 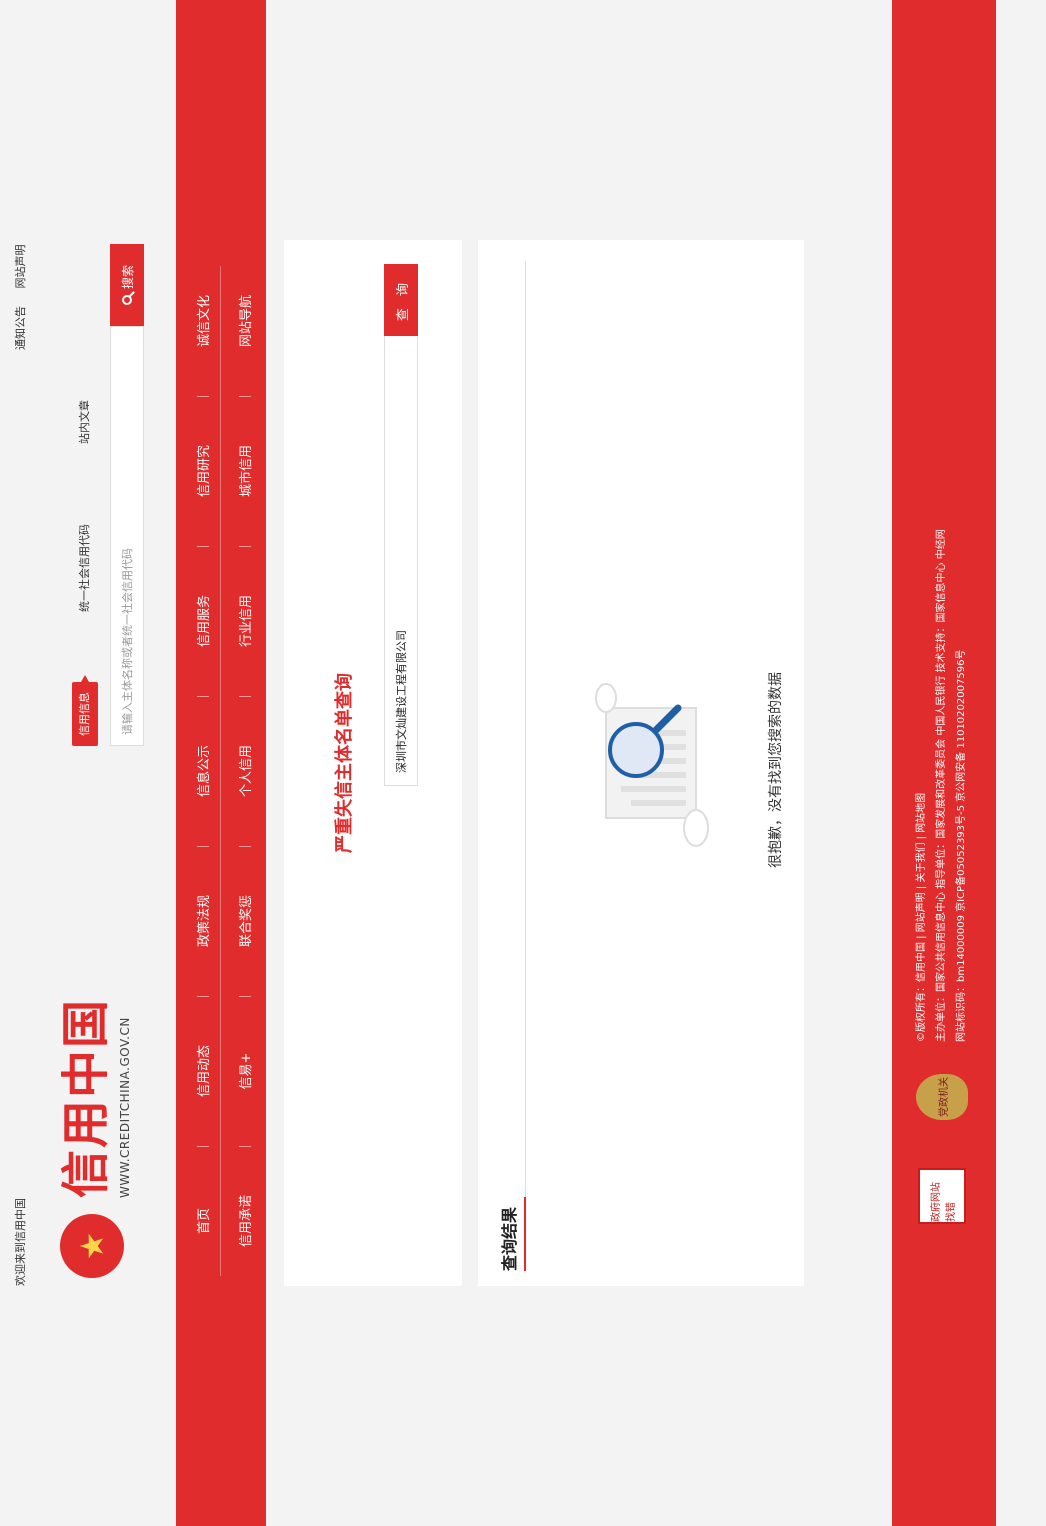 I want to click on nav-item-credit-news: 信用动态, so click(x=202, y=1071).